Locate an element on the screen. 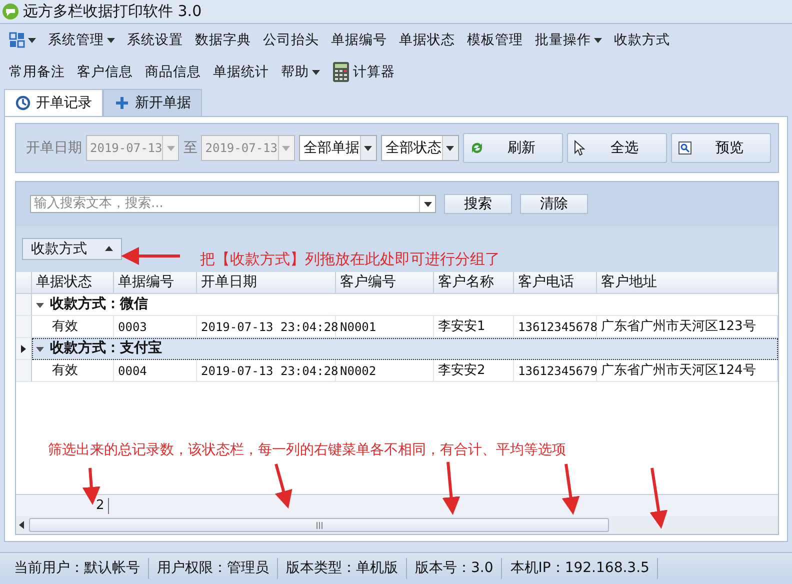 The width and height of the screenshot is (792, 584). column-header: 客户地址 is located at coordinates (687, 283).